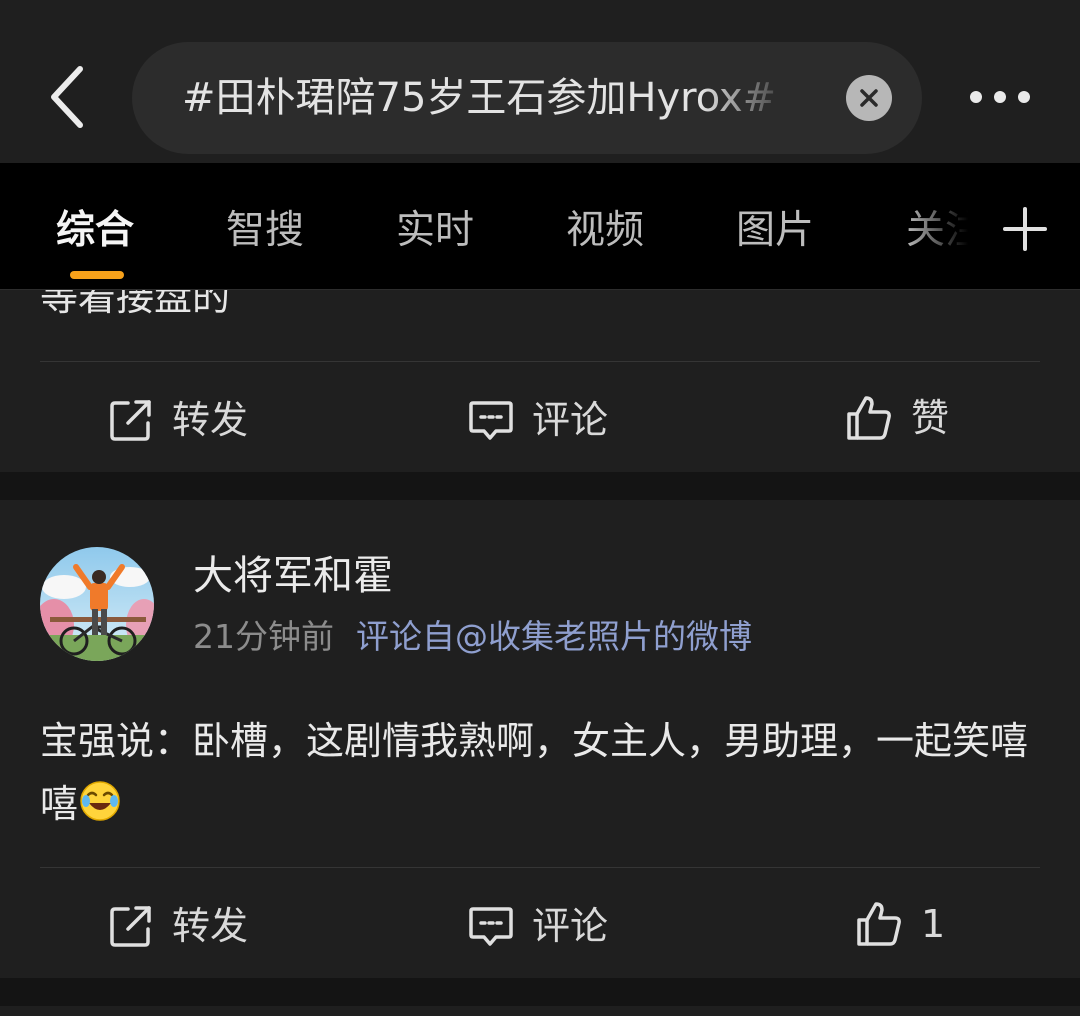 Image resolution: width=1080 pixels, height=1016 pixels. What do you see at coordinates (605, 231) in the screenshot?
I see `tab-video: 视频` at bounding box center [605, 231].